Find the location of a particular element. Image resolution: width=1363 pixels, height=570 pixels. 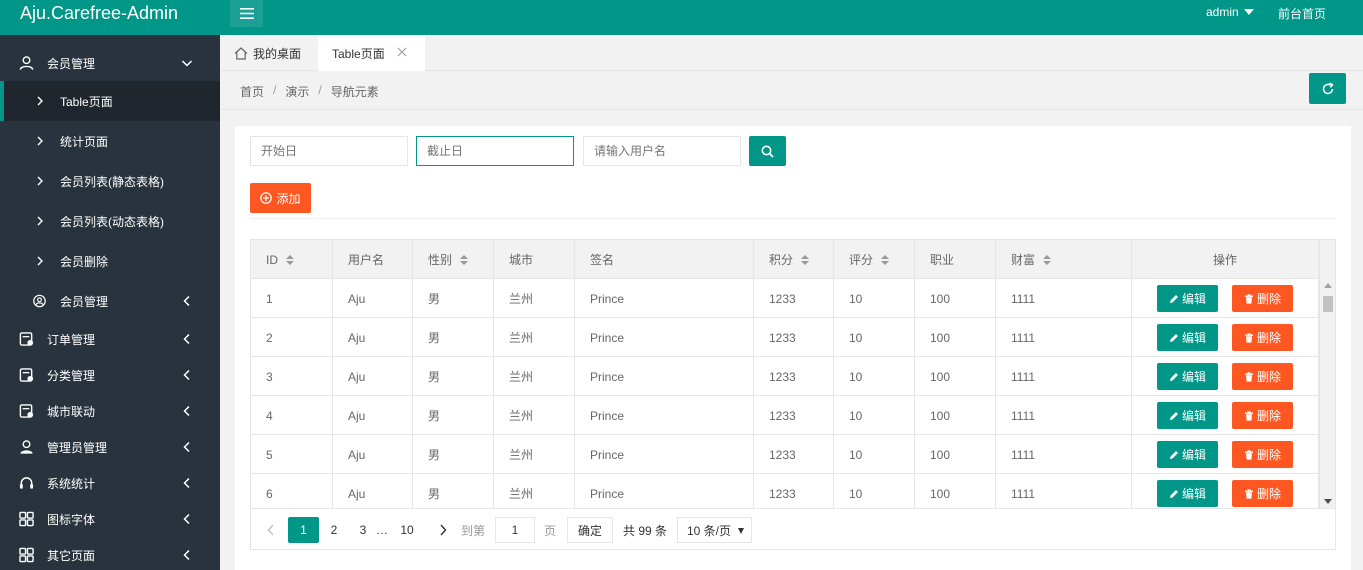

column-header-rating: 评分 is located at coordinates (874, 259).